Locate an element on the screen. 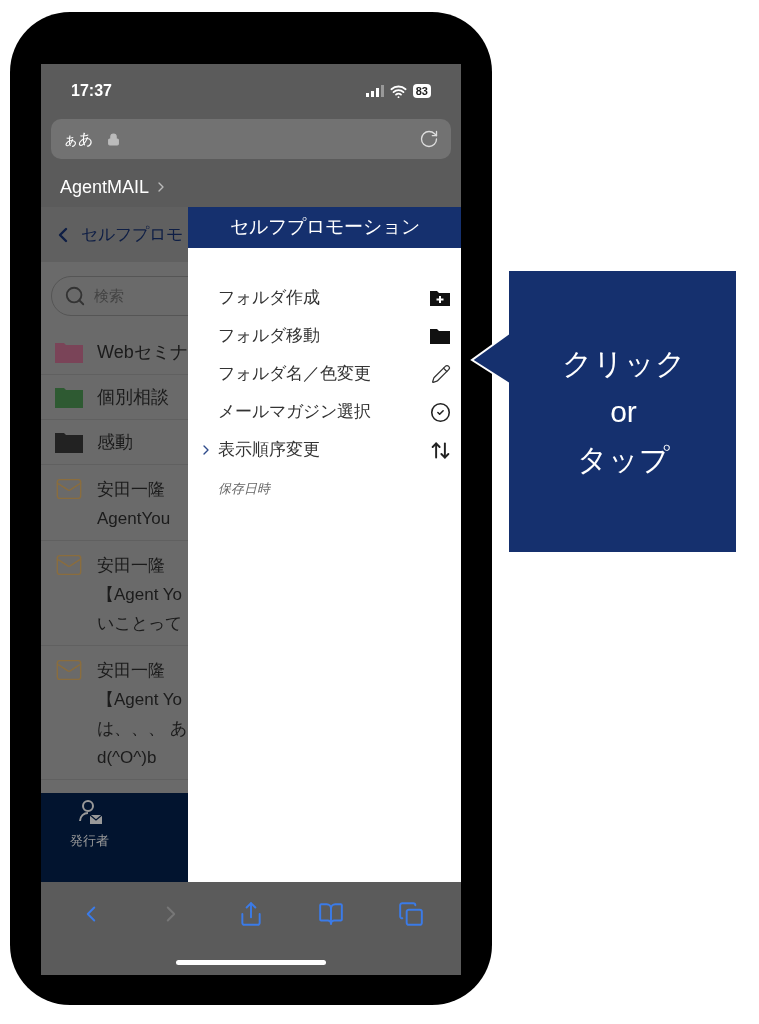  callout-text: or is located at coordinates (623, 411).